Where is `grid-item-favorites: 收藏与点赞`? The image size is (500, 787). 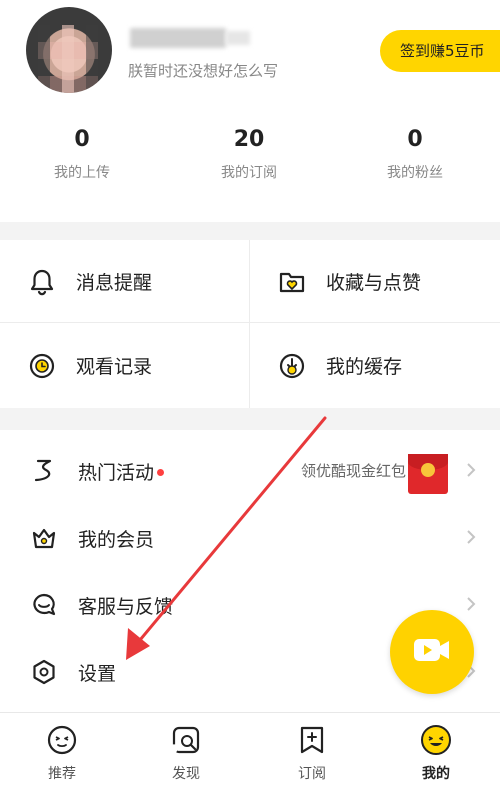
grid-item-favorites: 收藏与点赞 is located at coordinates (374, 281).